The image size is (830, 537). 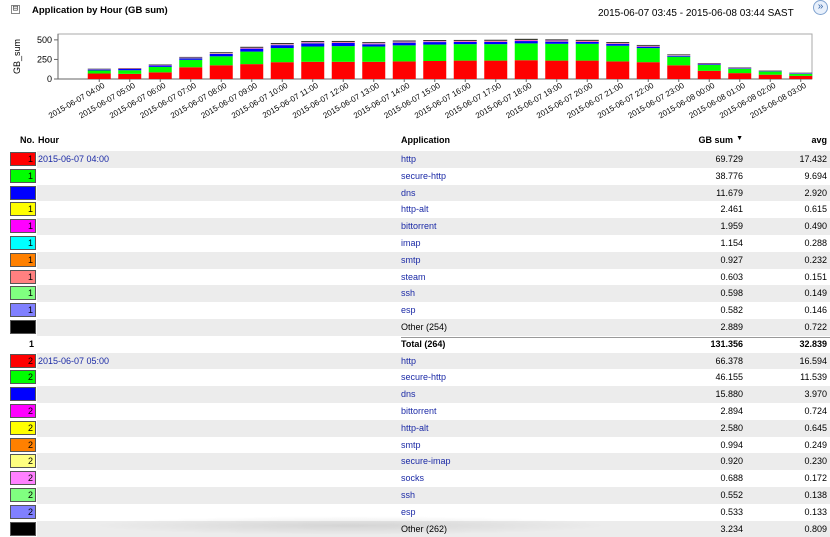 I want to click on table-row: 1steam0.6030.151, so click(x=415, y=277).